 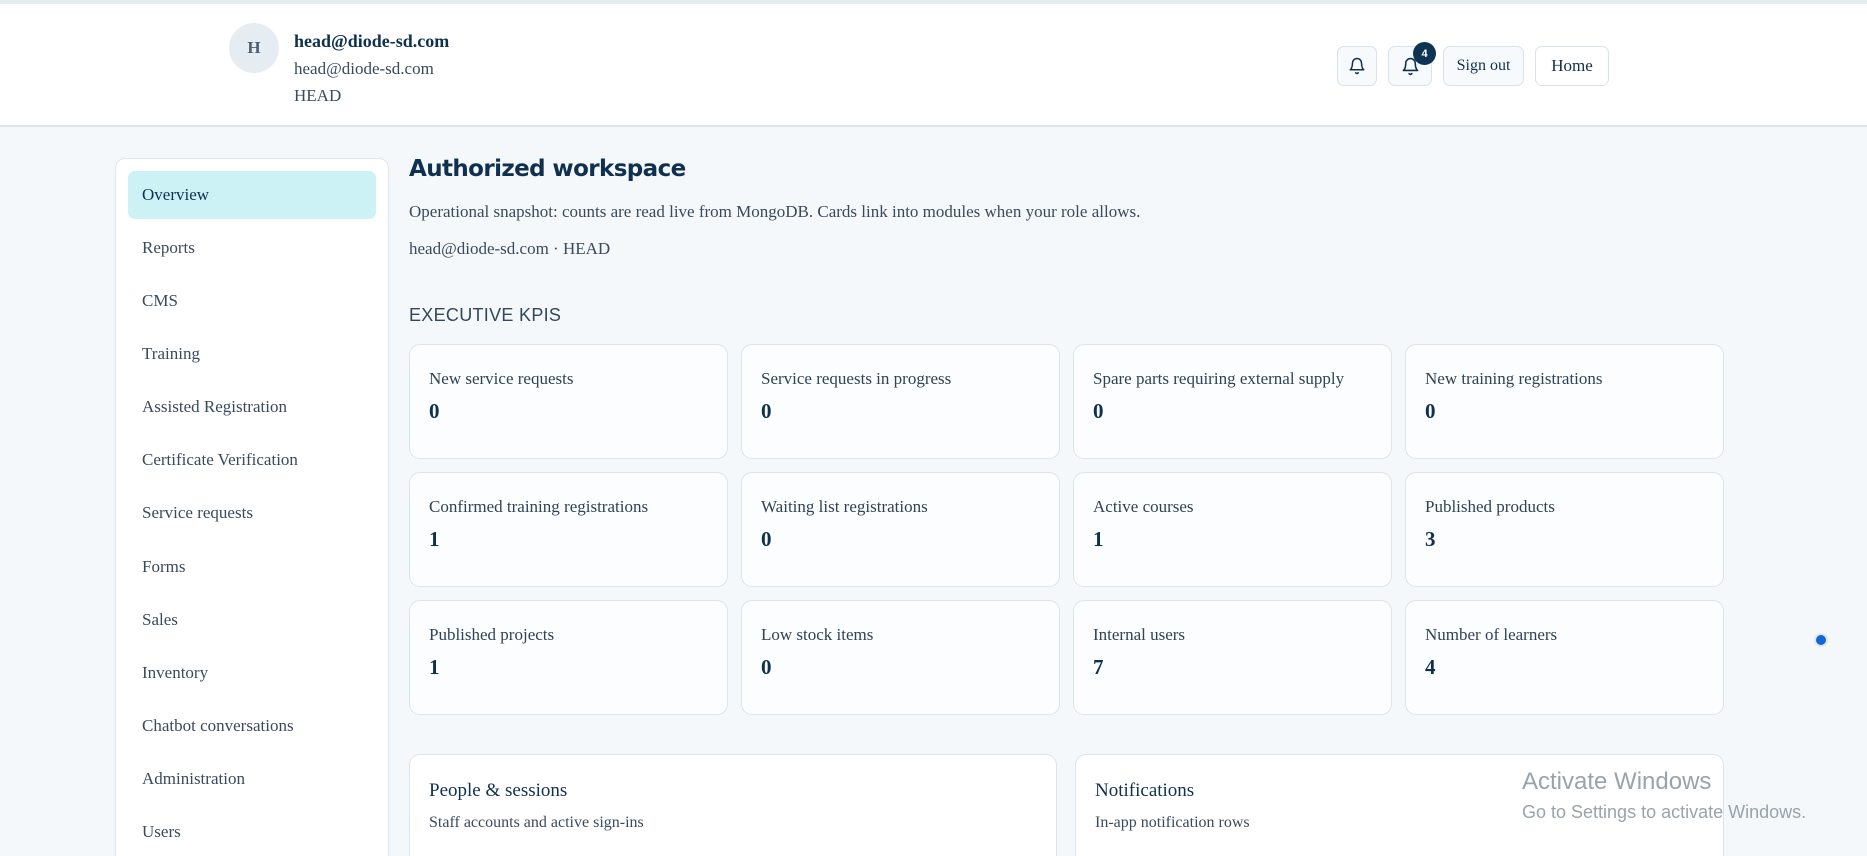 What do you see at coordinates (1430, 667) in the screenshot?
I see `kpi-value: 4` at bounding box center [1430, 667].